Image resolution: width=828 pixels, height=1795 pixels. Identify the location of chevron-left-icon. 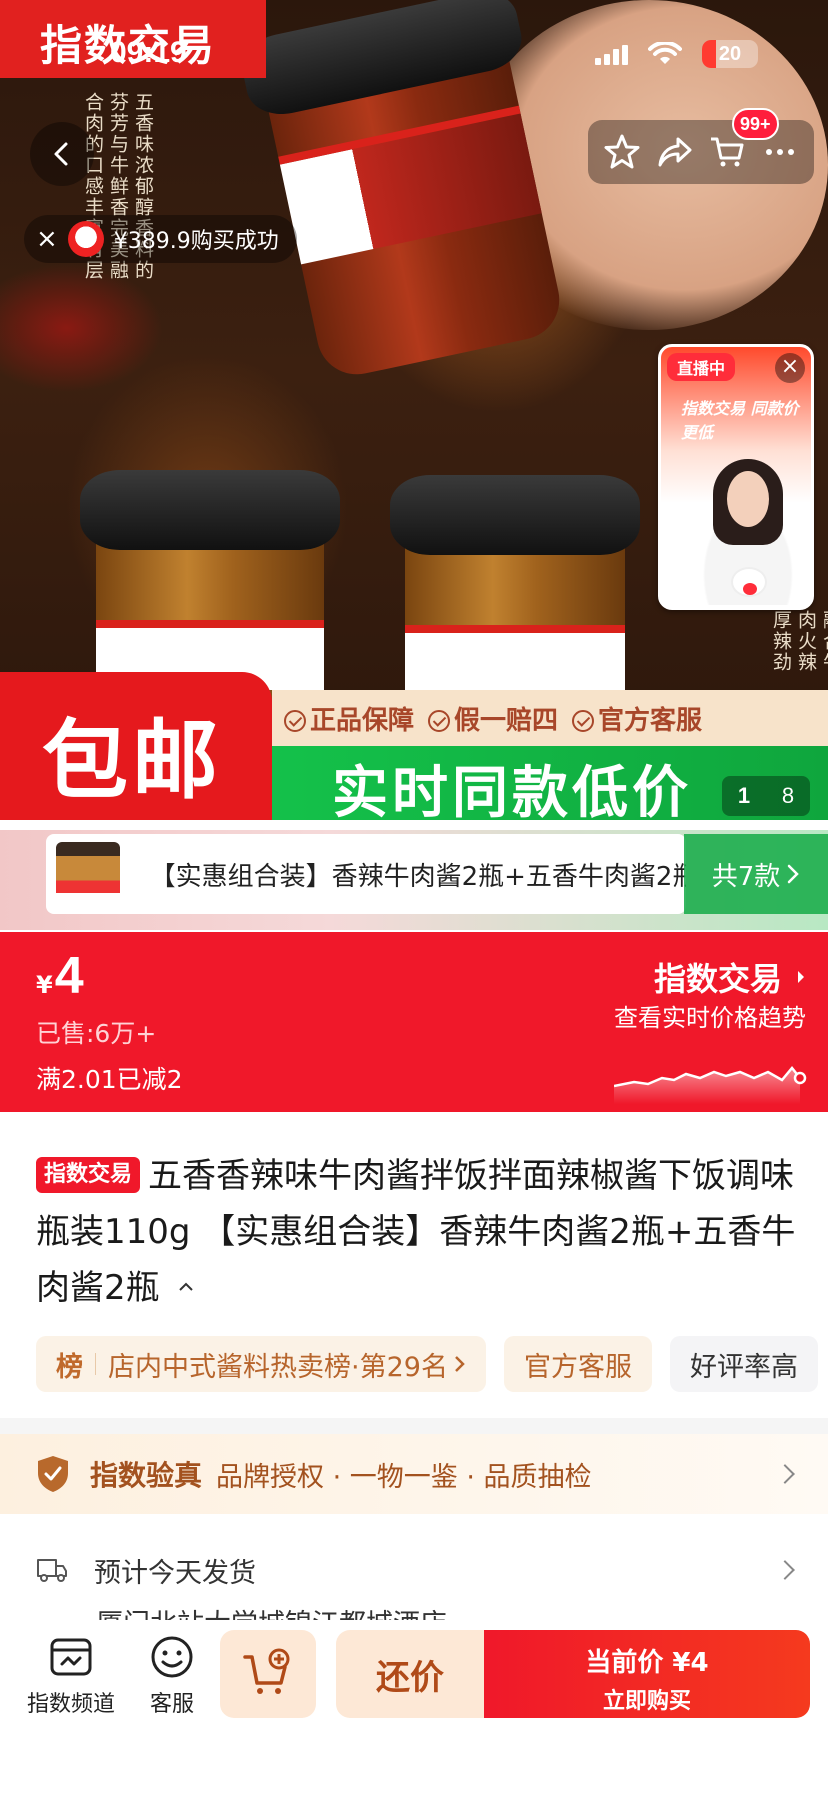
(61, 154).